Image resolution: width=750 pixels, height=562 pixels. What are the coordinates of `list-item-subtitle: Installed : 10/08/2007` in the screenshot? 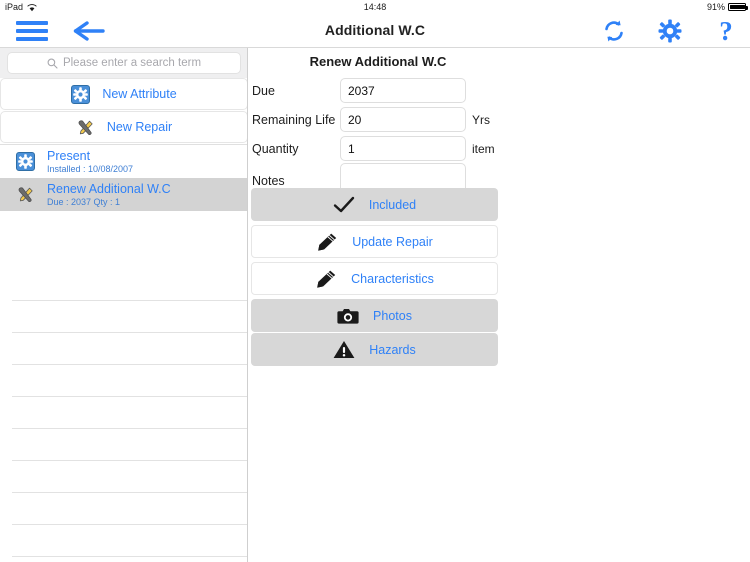 It's located at (90, 168).